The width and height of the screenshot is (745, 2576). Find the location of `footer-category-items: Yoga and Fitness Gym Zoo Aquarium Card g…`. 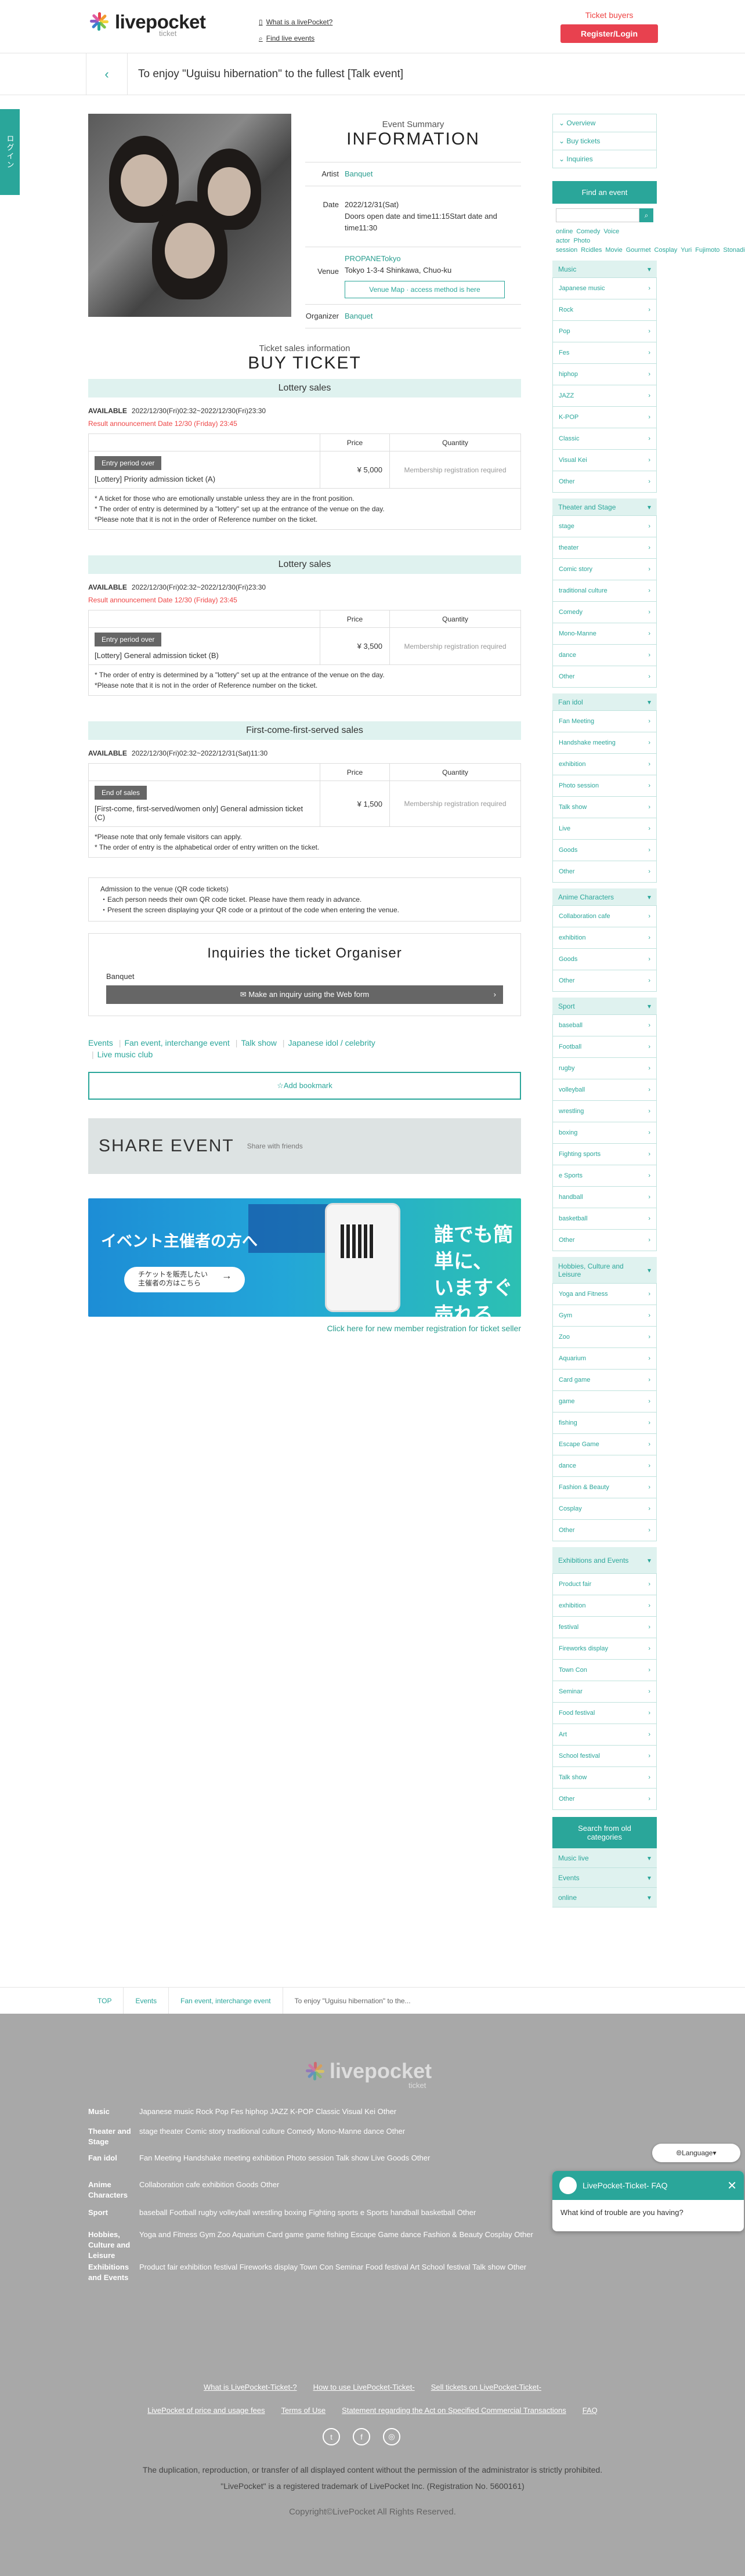

footer-category-items: Yoga and Fitness Gym Zoo Aquarium Card g… is located at coordinates (392, 2244).